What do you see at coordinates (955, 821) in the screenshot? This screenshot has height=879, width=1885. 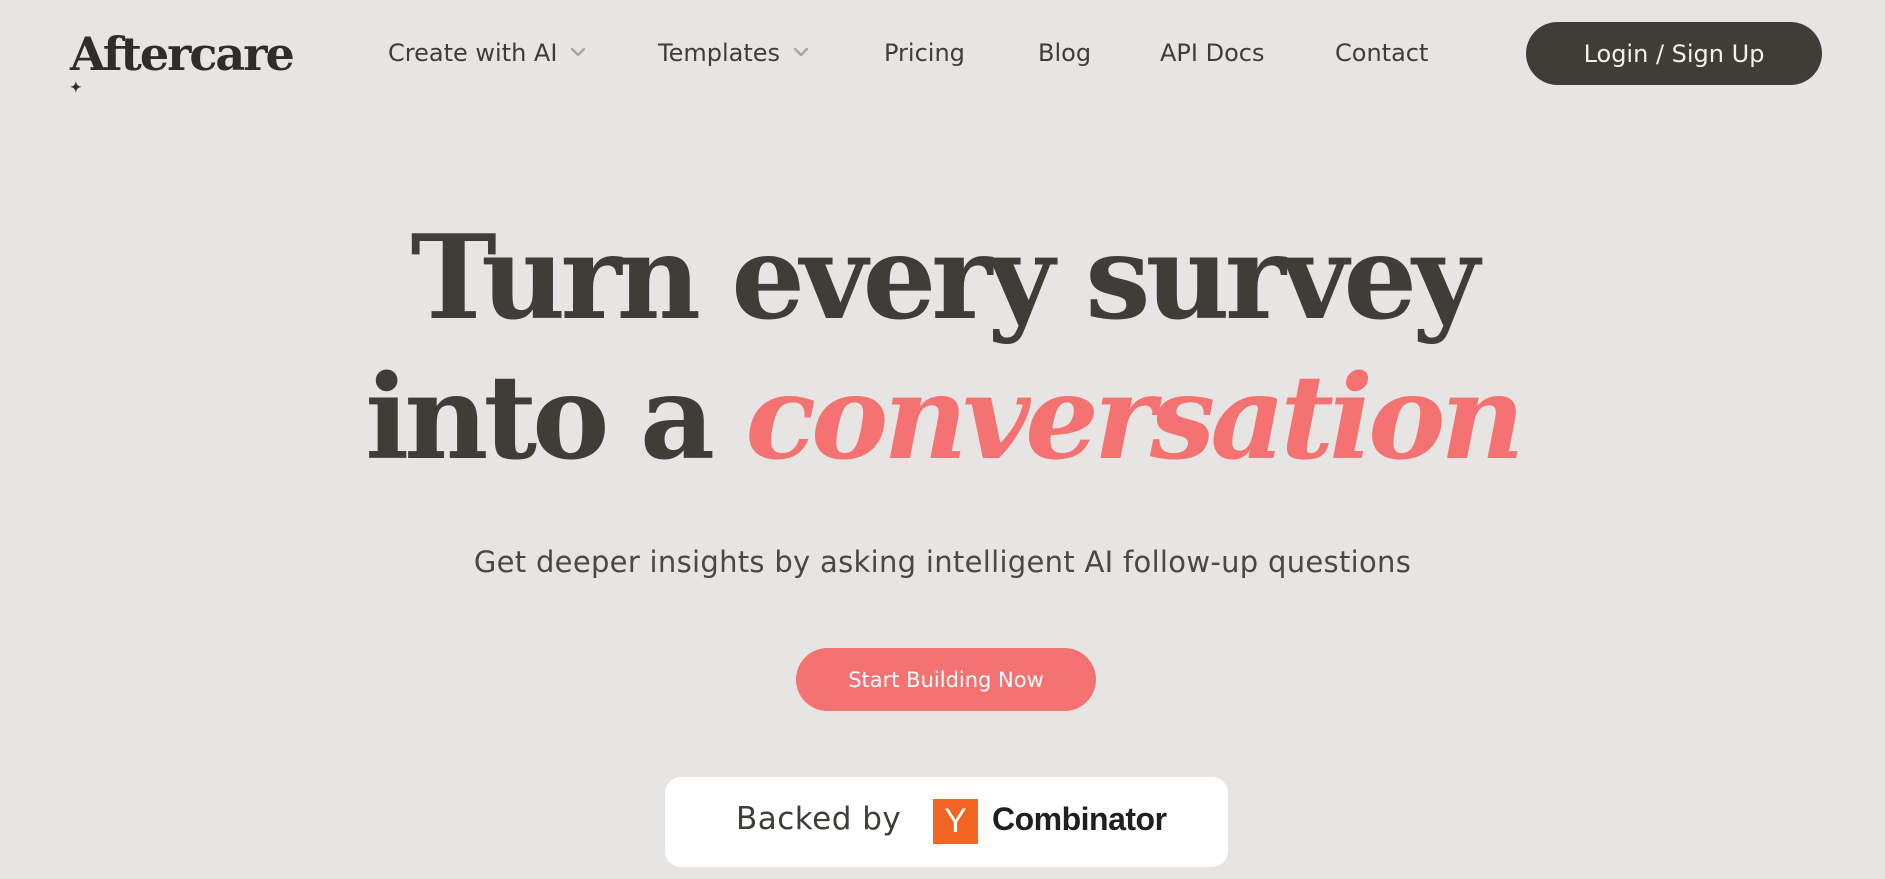 I see `y-combinator-logo: Y` at bounding box center [955, 821].